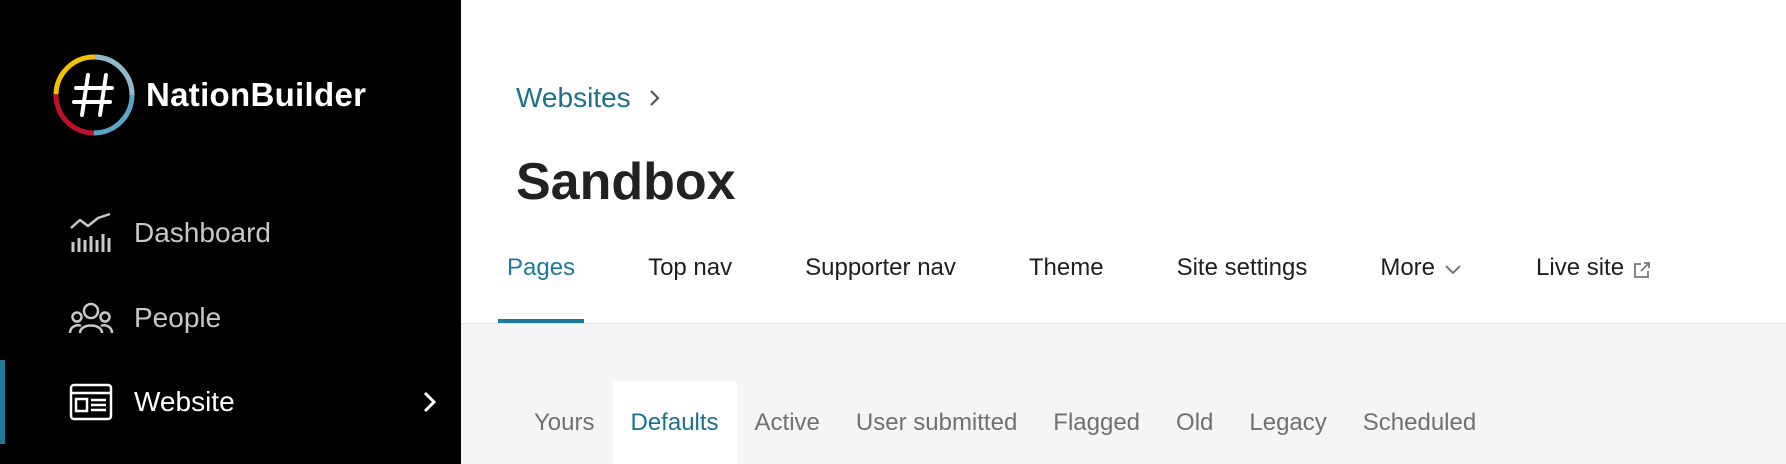  Describe the element at coordinates (936, 422) in the screenshot. I see `subtab-user-submitted: User submitted` at that location.